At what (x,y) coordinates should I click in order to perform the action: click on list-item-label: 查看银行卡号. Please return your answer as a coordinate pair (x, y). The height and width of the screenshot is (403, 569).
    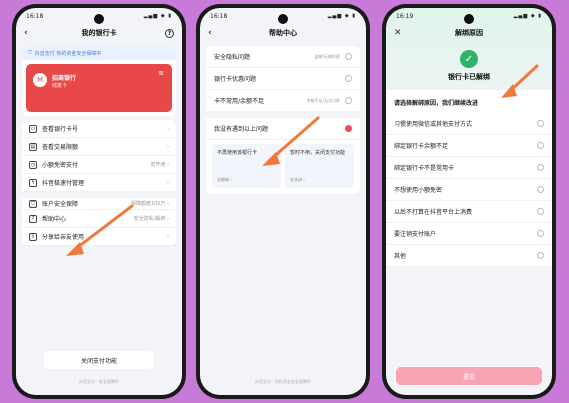
    Looking at the image, I should click on (60, 129).